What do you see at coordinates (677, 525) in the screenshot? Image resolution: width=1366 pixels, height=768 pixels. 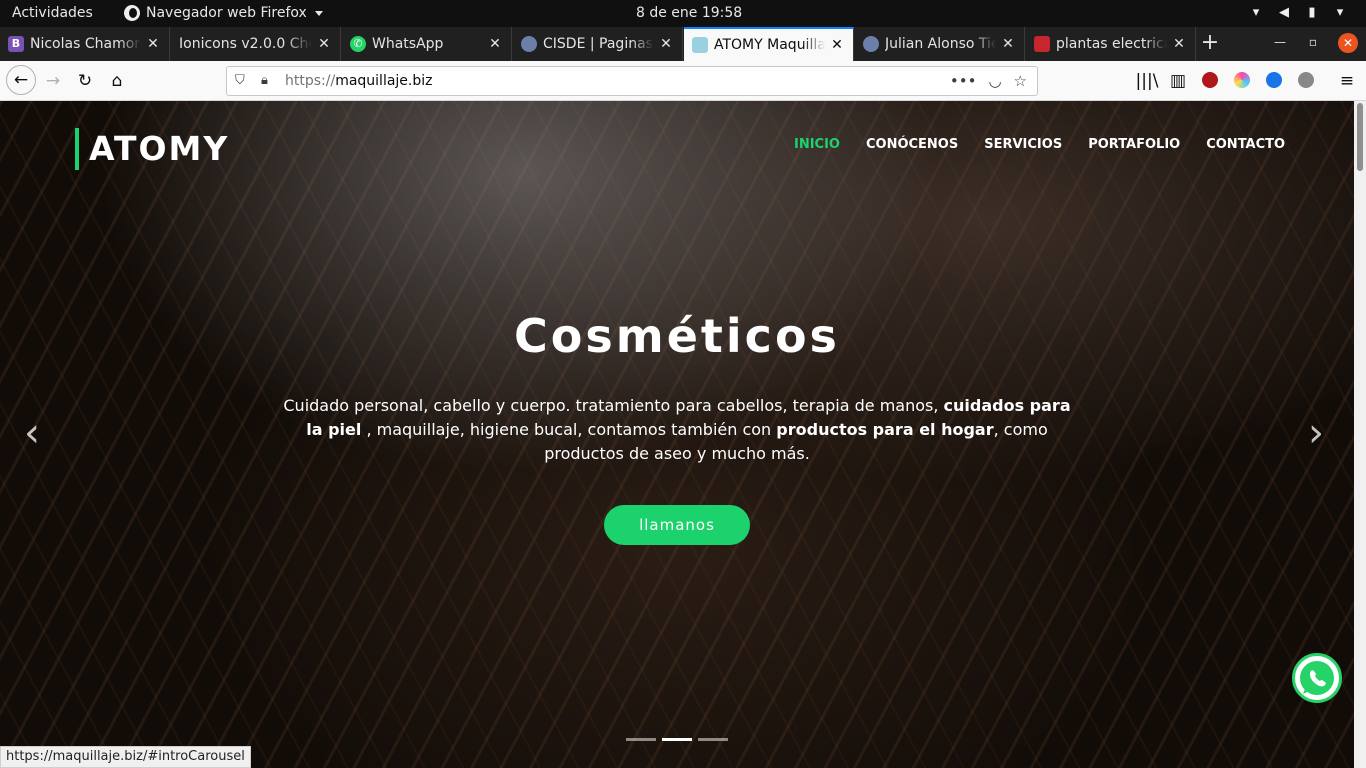 I see `call-button: llamanos` at bounding box center [677, 525].